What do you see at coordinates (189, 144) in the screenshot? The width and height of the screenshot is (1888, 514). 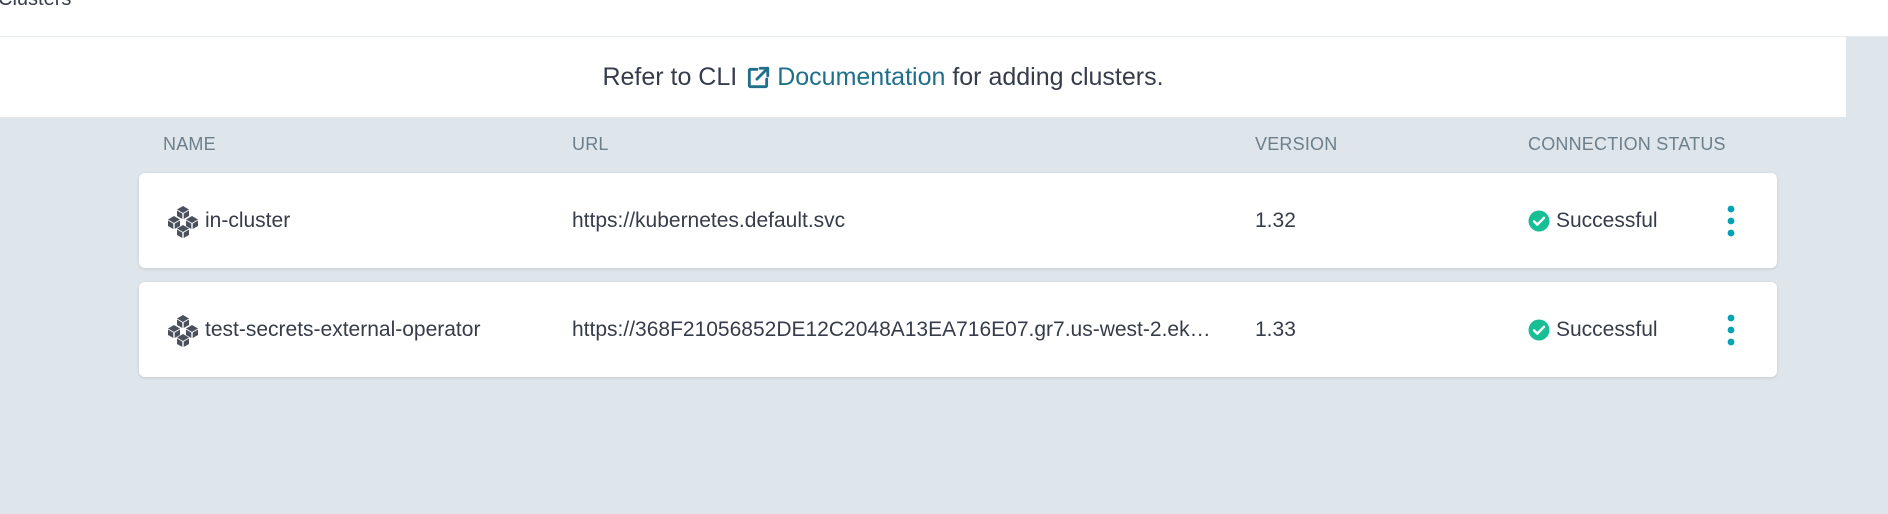 I see `column-header-name: NAME` at bounding box center [189, 144].